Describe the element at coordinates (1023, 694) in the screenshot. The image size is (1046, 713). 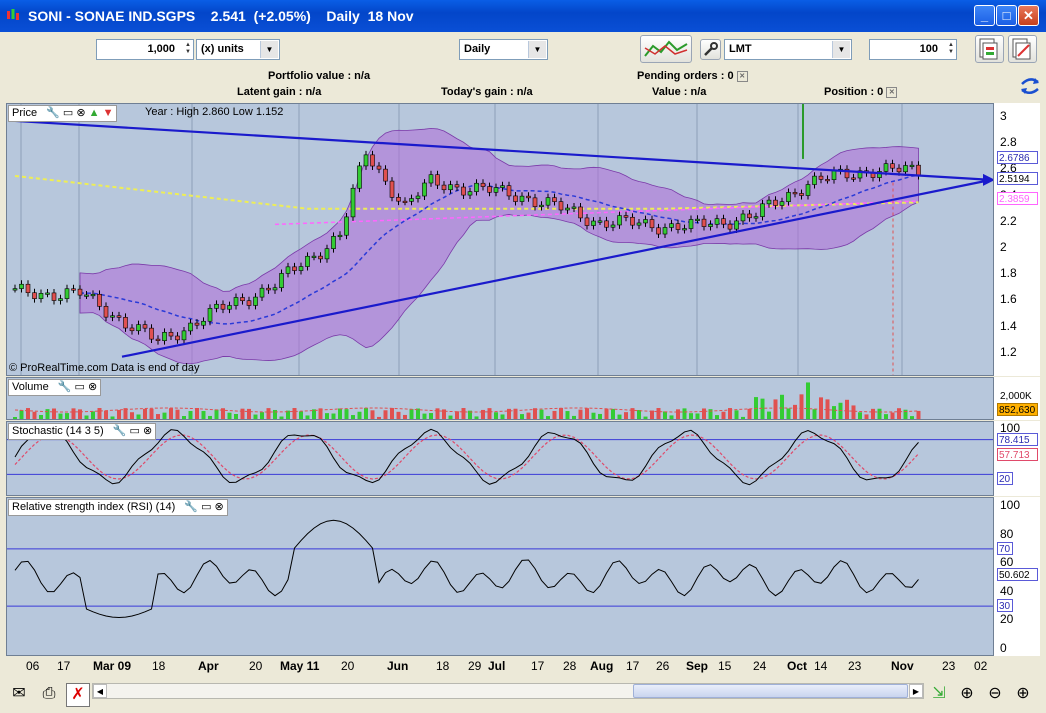
I see `zoom-in-icon: ⊕` at that location.